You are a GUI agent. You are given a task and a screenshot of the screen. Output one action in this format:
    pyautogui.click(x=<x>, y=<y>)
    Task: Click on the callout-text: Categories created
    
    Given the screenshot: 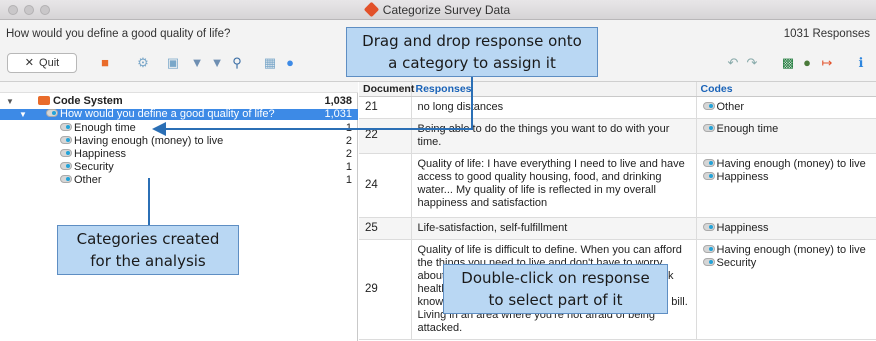 What is the action you would take?
    pyautogui.click(x=148, y=239)
    